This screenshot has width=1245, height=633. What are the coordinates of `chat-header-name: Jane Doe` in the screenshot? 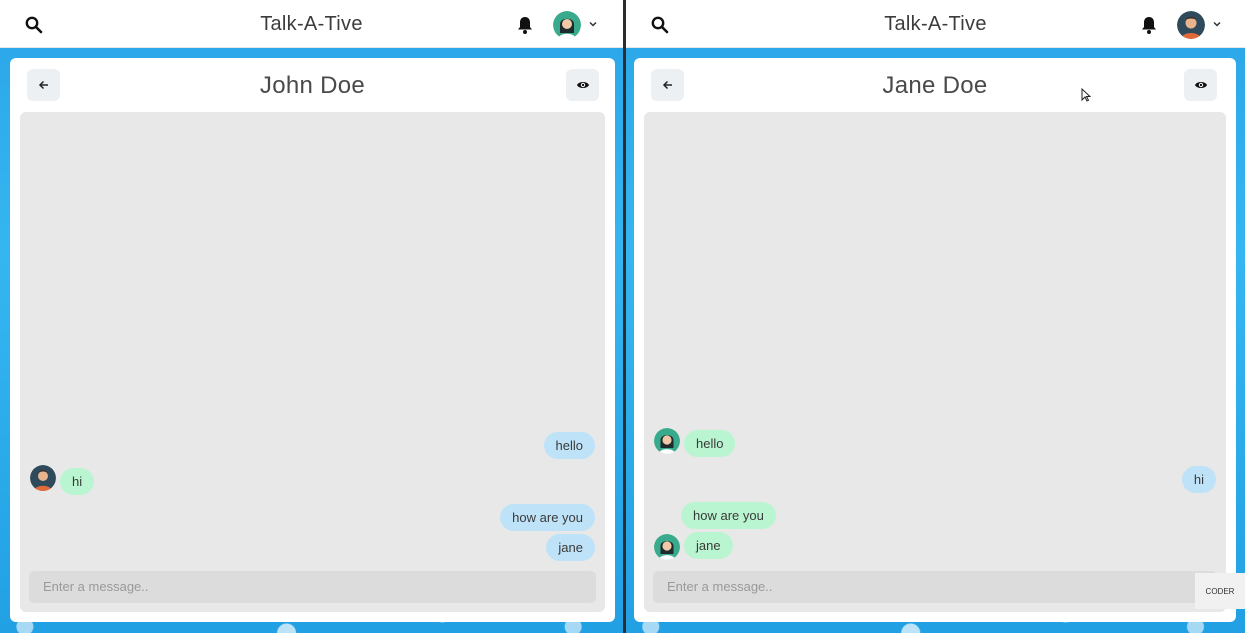 It's located at (935, 85).